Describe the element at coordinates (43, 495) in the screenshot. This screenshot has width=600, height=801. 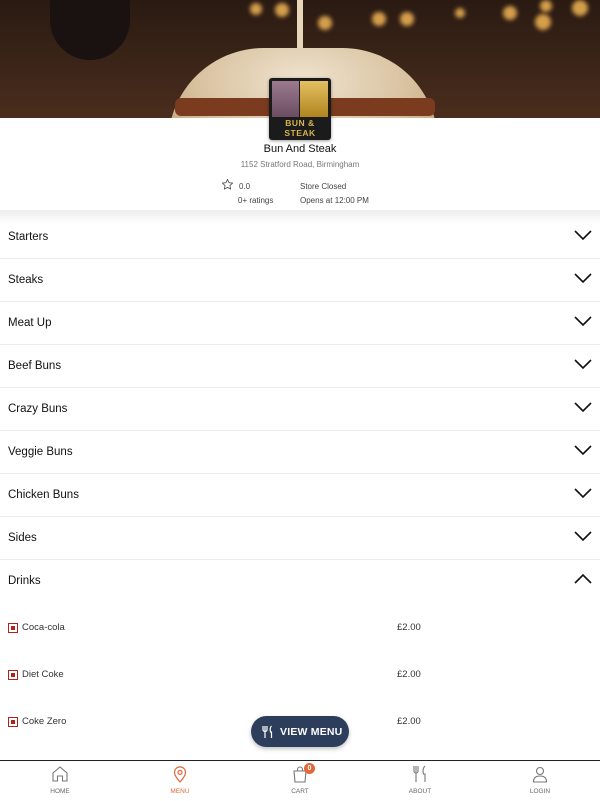
I see `category-label: Chicken Buns` at that location.